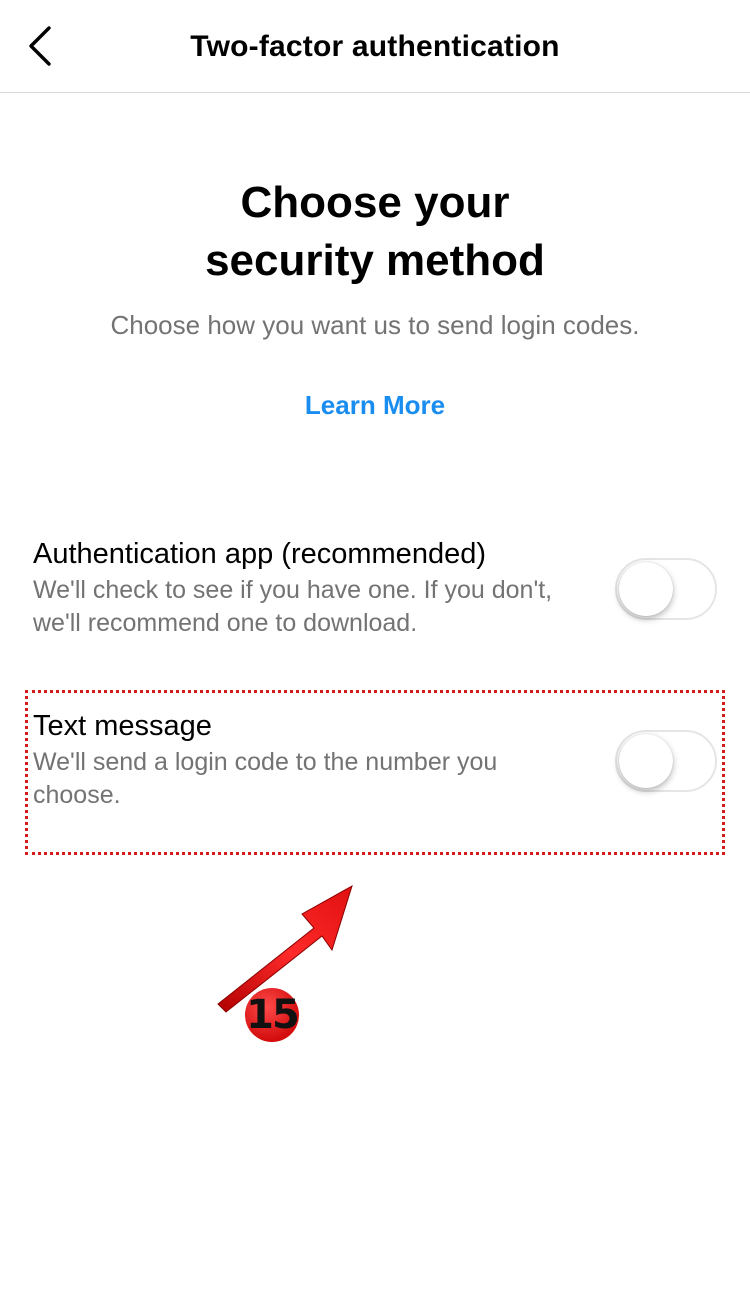  What do you see at coordinates (375, 405) in the screenshot?
I see `learn-more-link: Learn More` at bounding box center [375, 405].